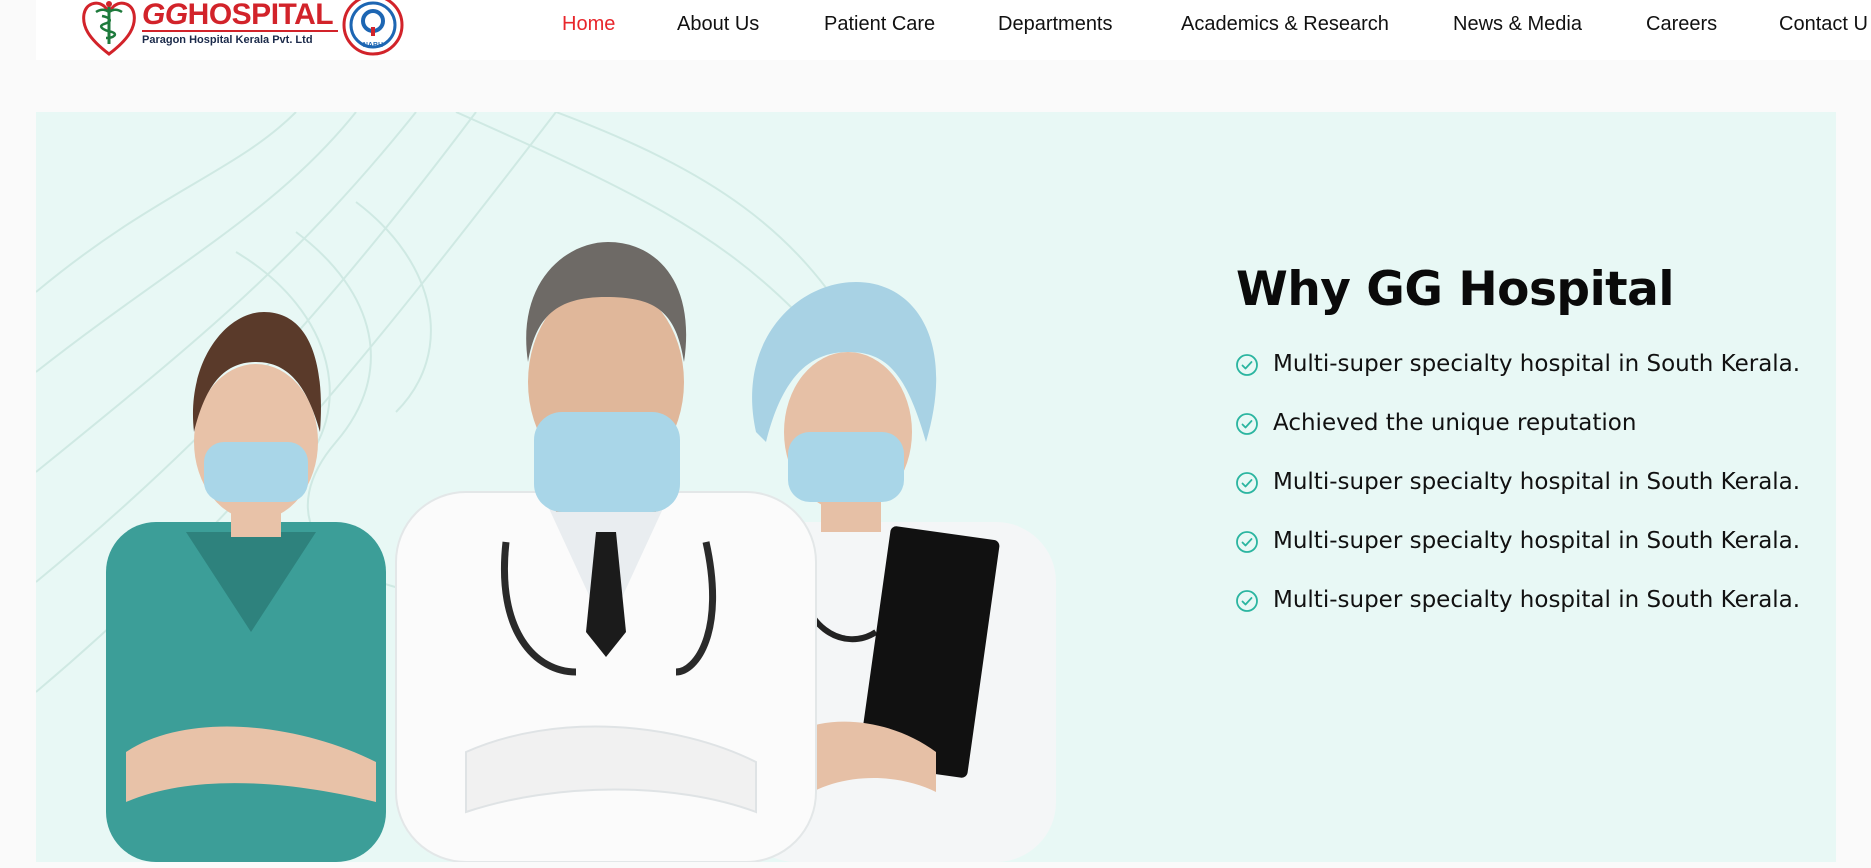  What do you see at coordinates (879, 24) in the screenshot?
I see `nav-item-patient-care: Patient Care` at bounding box center [879, 24].